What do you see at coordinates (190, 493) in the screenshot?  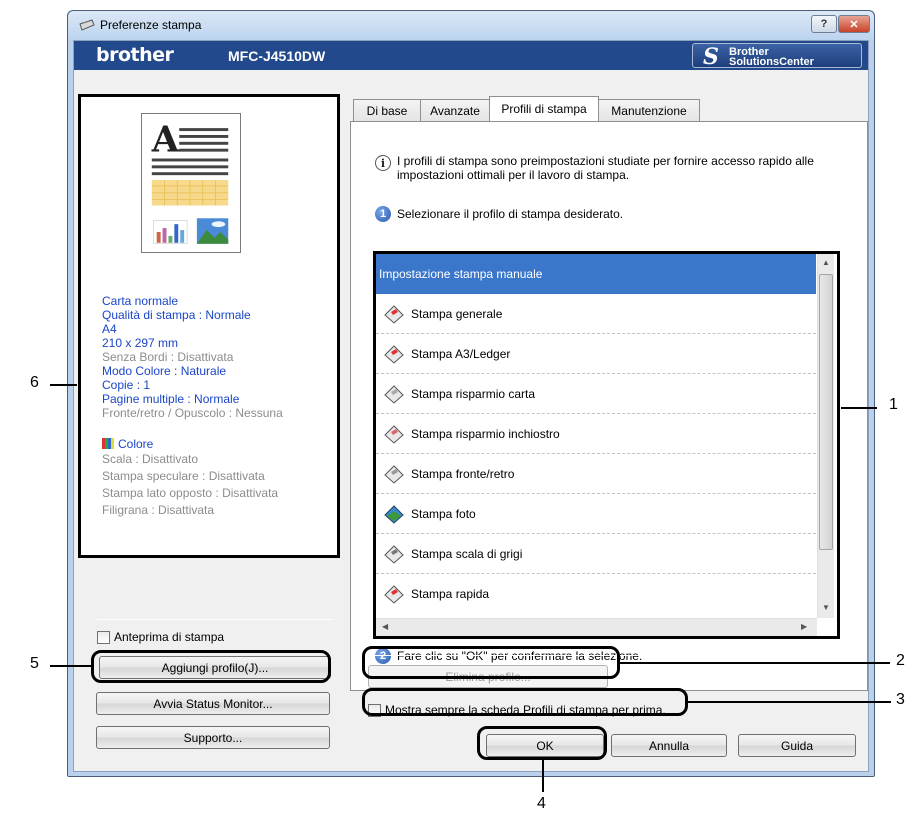 I see `setting-reverse: Stampa lato opposto : Disattivata` at bounding box center [190, 493].